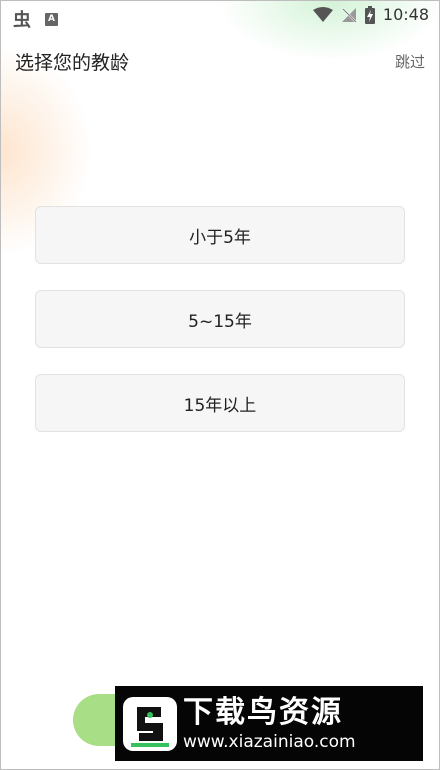 The width and height of the screenshot is (440, 770). Describe the element at coordinates (51, 19) in the screenshot. I see `font-notification-icon: A` at that location.